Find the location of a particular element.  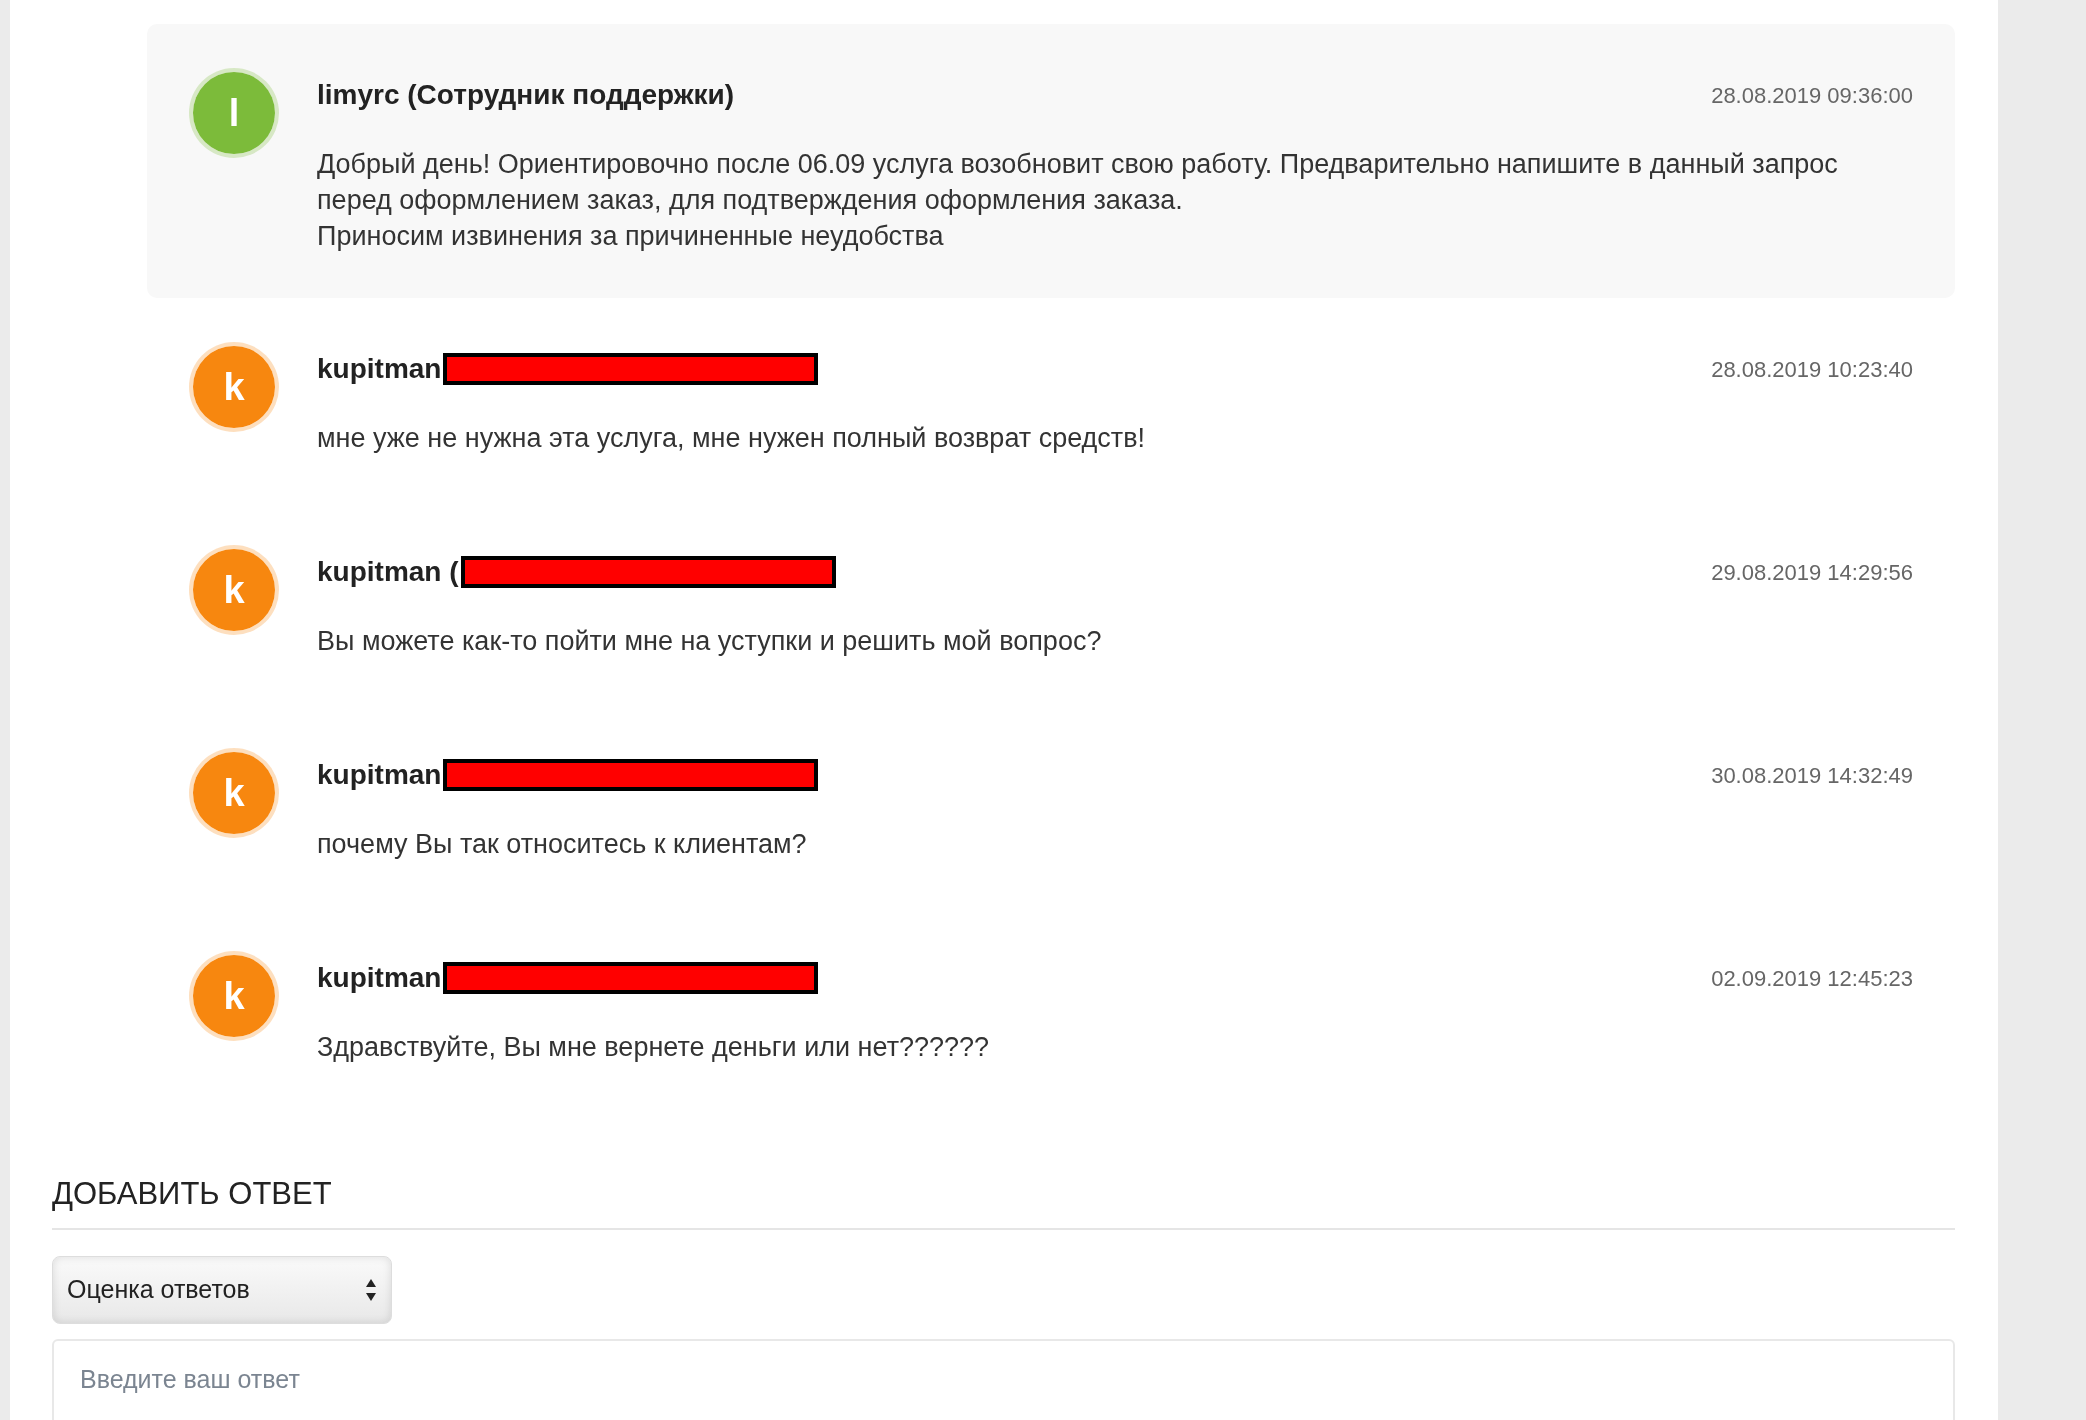

message-date: 30.08.2019 14:32:49 is located at coordinates (1812, 775).